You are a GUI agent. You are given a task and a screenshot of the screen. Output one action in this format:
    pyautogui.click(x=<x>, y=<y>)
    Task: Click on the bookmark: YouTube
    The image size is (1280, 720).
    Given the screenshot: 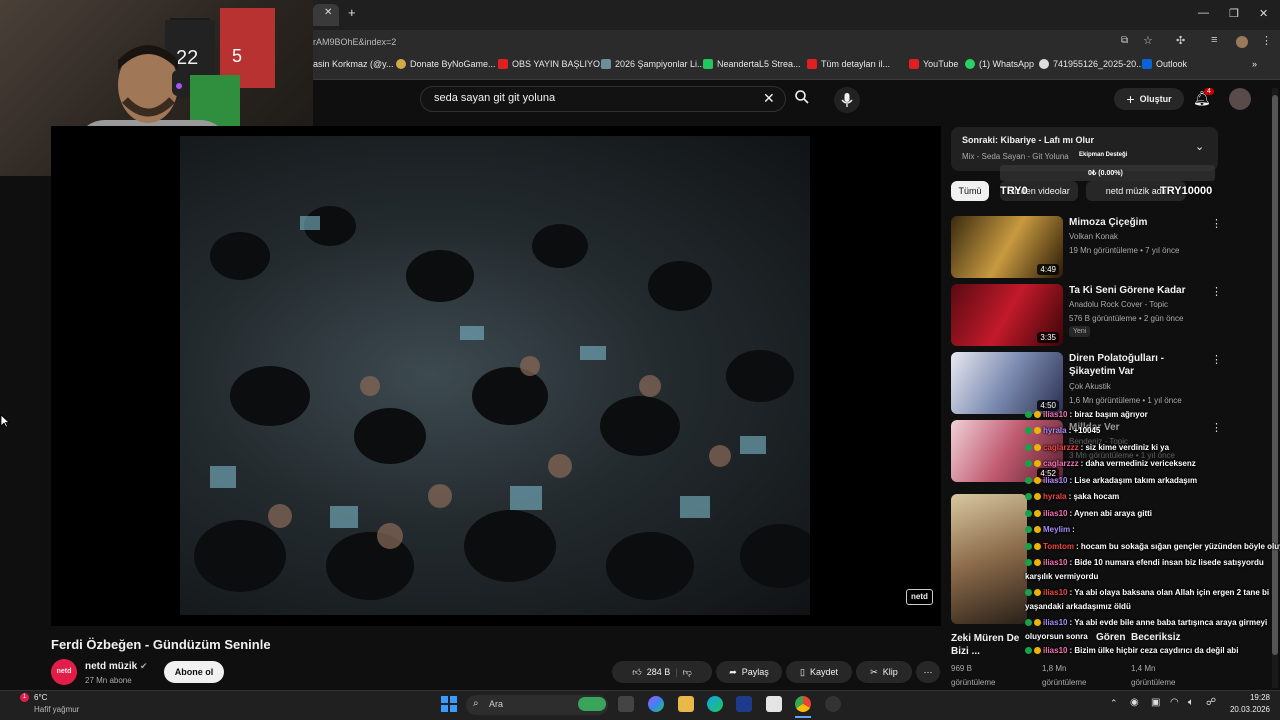 What is the action you would take?
    pyautogui.click(x=933, y=64)
    